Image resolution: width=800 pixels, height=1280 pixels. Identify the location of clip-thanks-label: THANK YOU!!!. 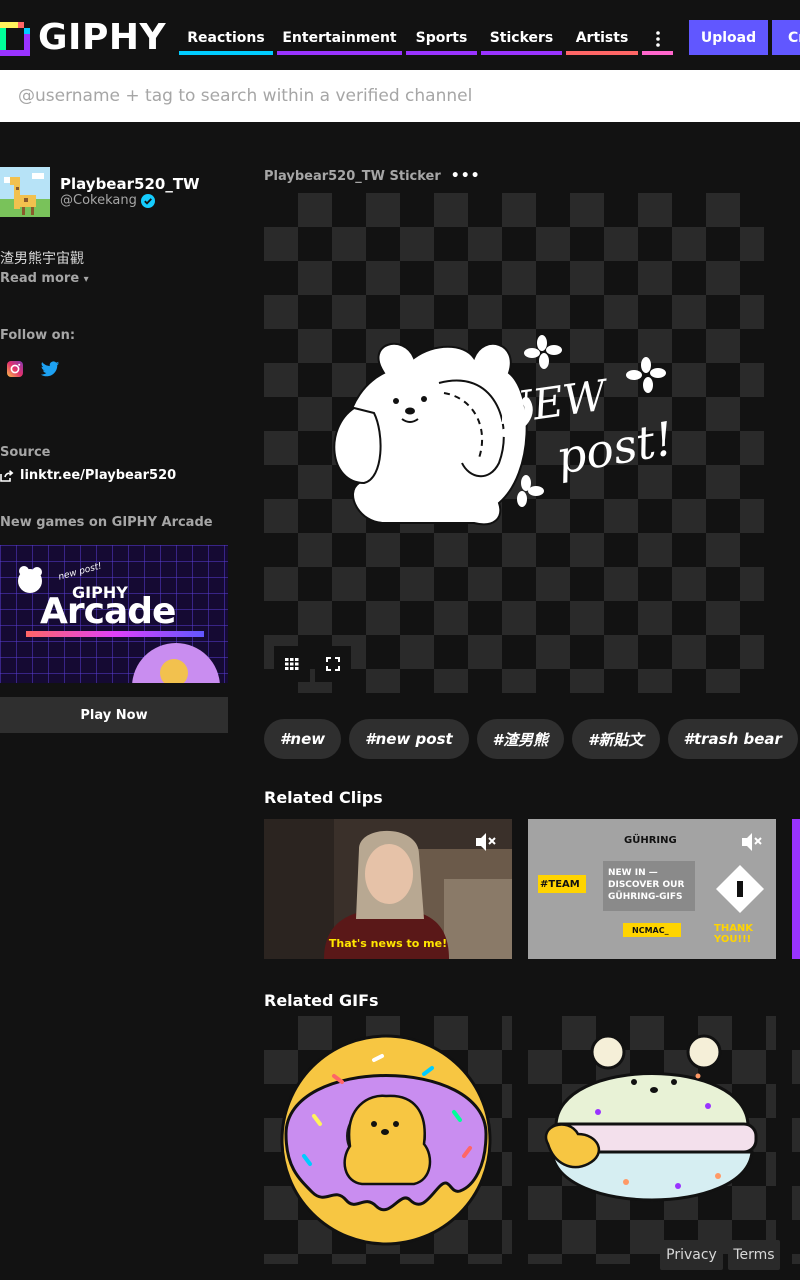
(734, 934).